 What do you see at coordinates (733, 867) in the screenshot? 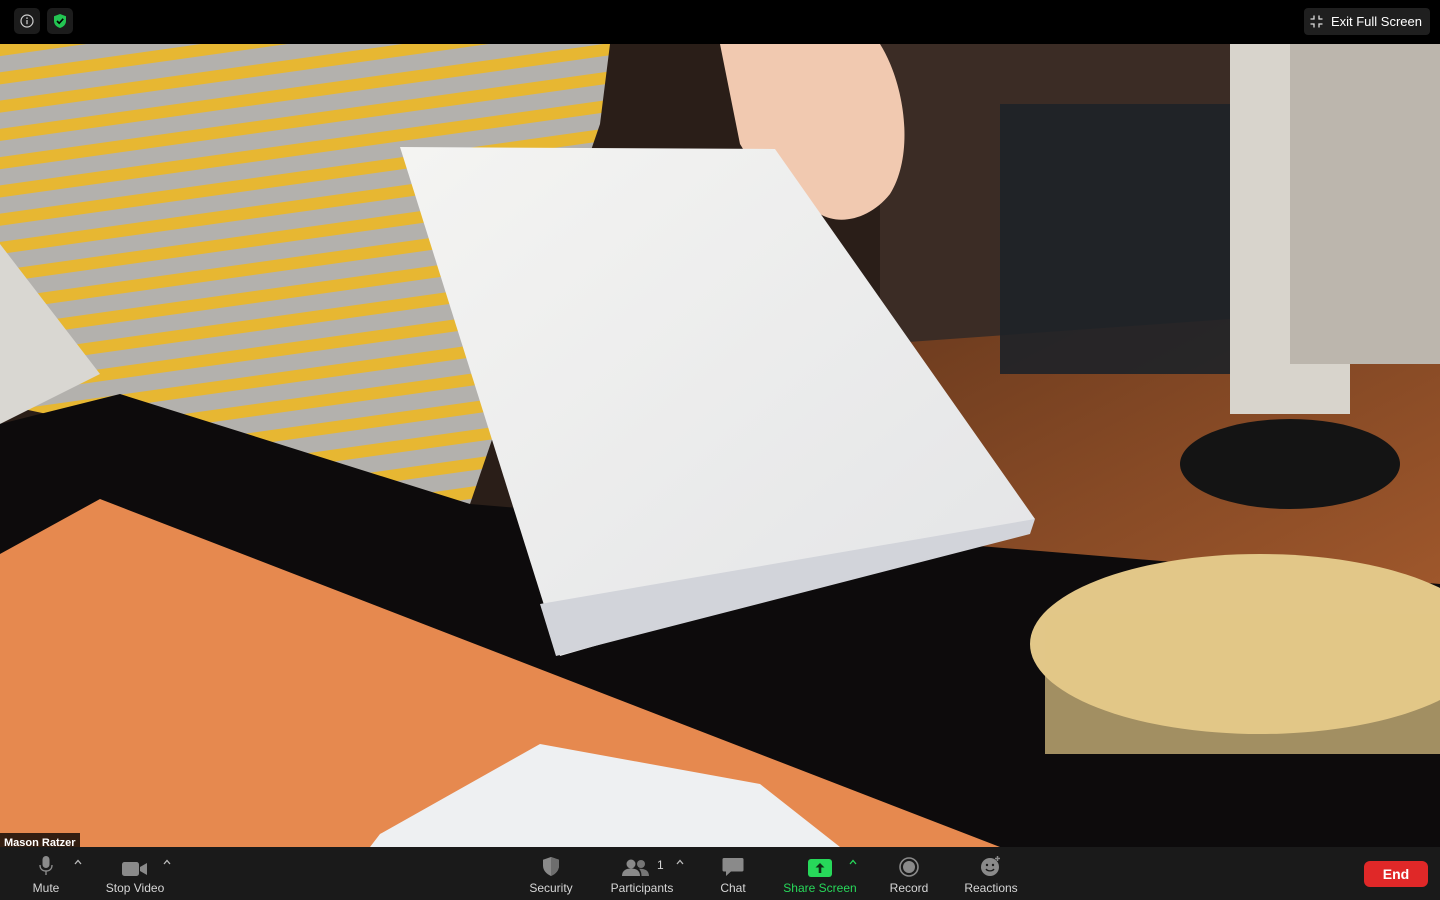
I see `chat-bubble-icon` at bounding box center [733, 867].